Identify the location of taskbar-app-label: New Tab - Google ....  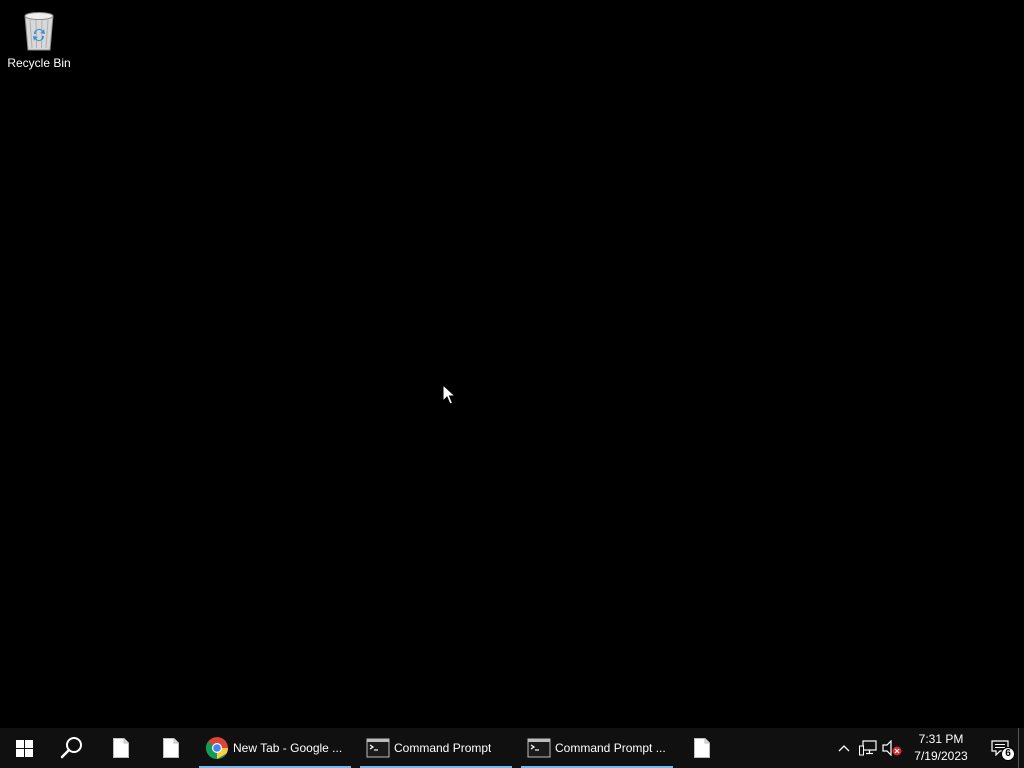
(288, 748).